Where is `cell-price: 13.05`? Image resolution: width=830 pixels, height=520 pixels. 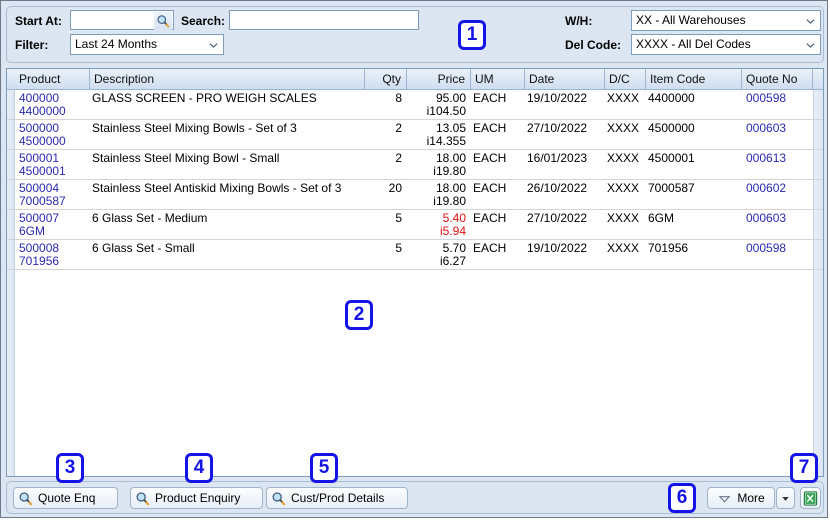
cell-price: 13.05 is located at coordinates (450, 128).